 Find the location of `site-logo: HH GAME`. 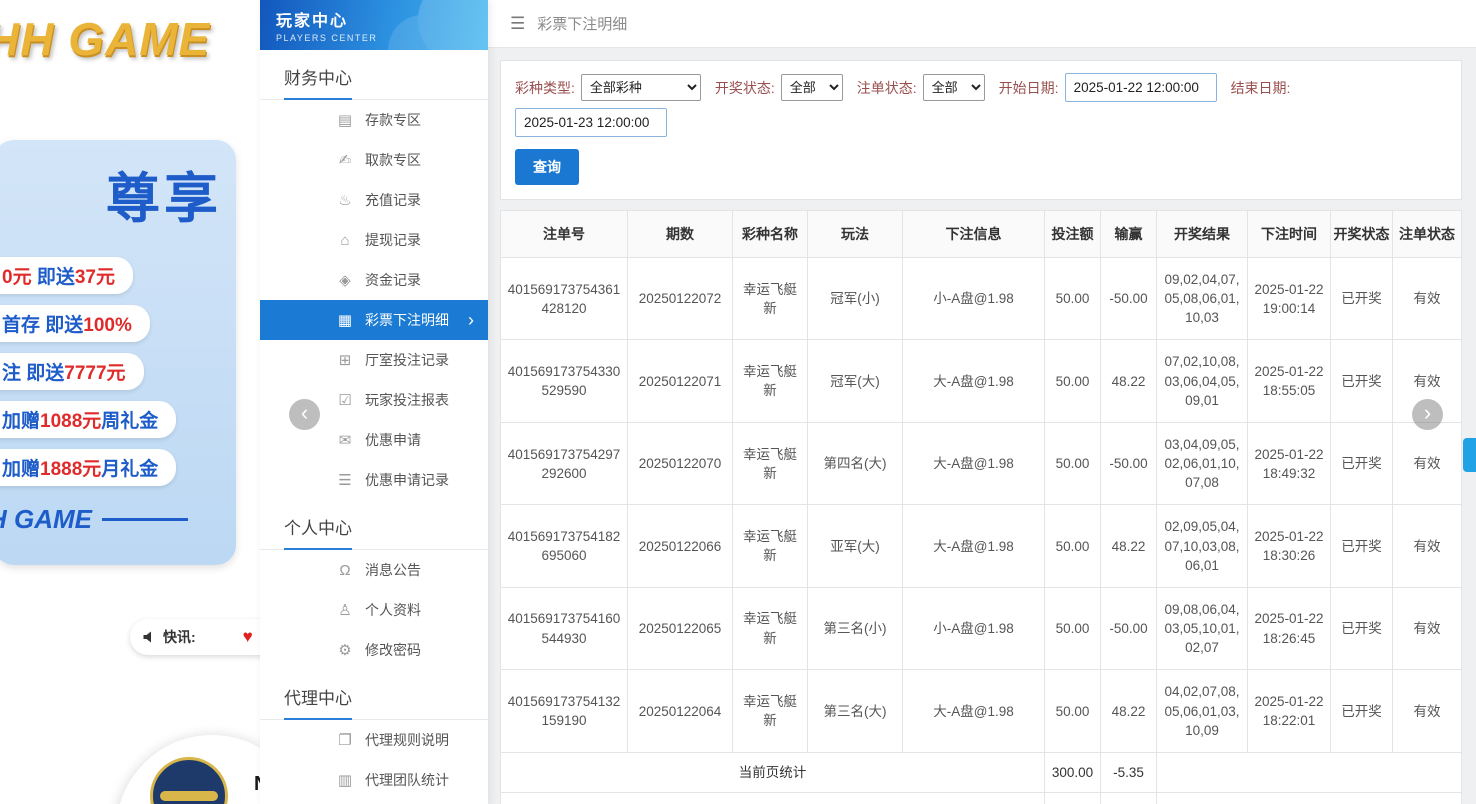

site-logo: HH GAME is located at coordinates (105, 39).